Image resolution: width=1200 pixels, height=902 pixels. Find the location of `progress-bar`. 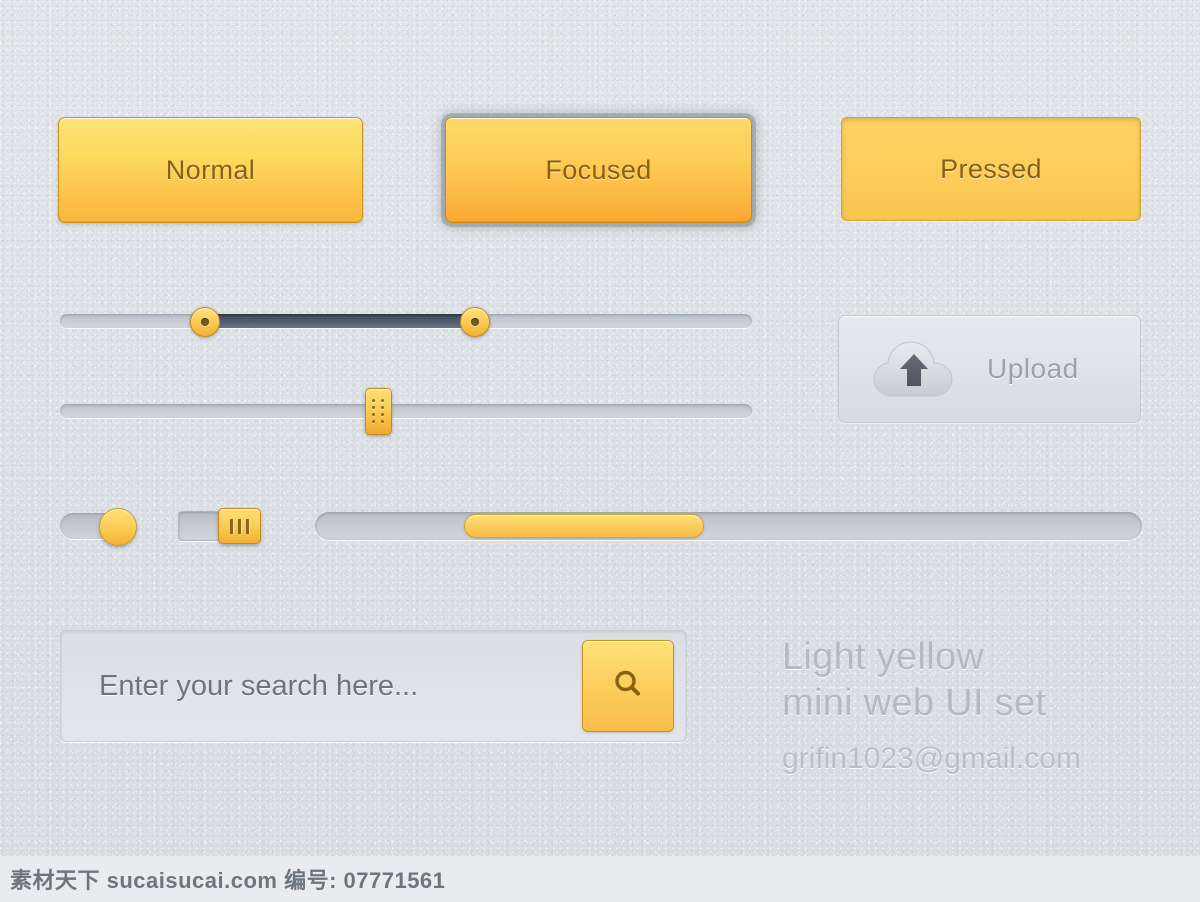

progress-bar is located at coordinates (728, 526).